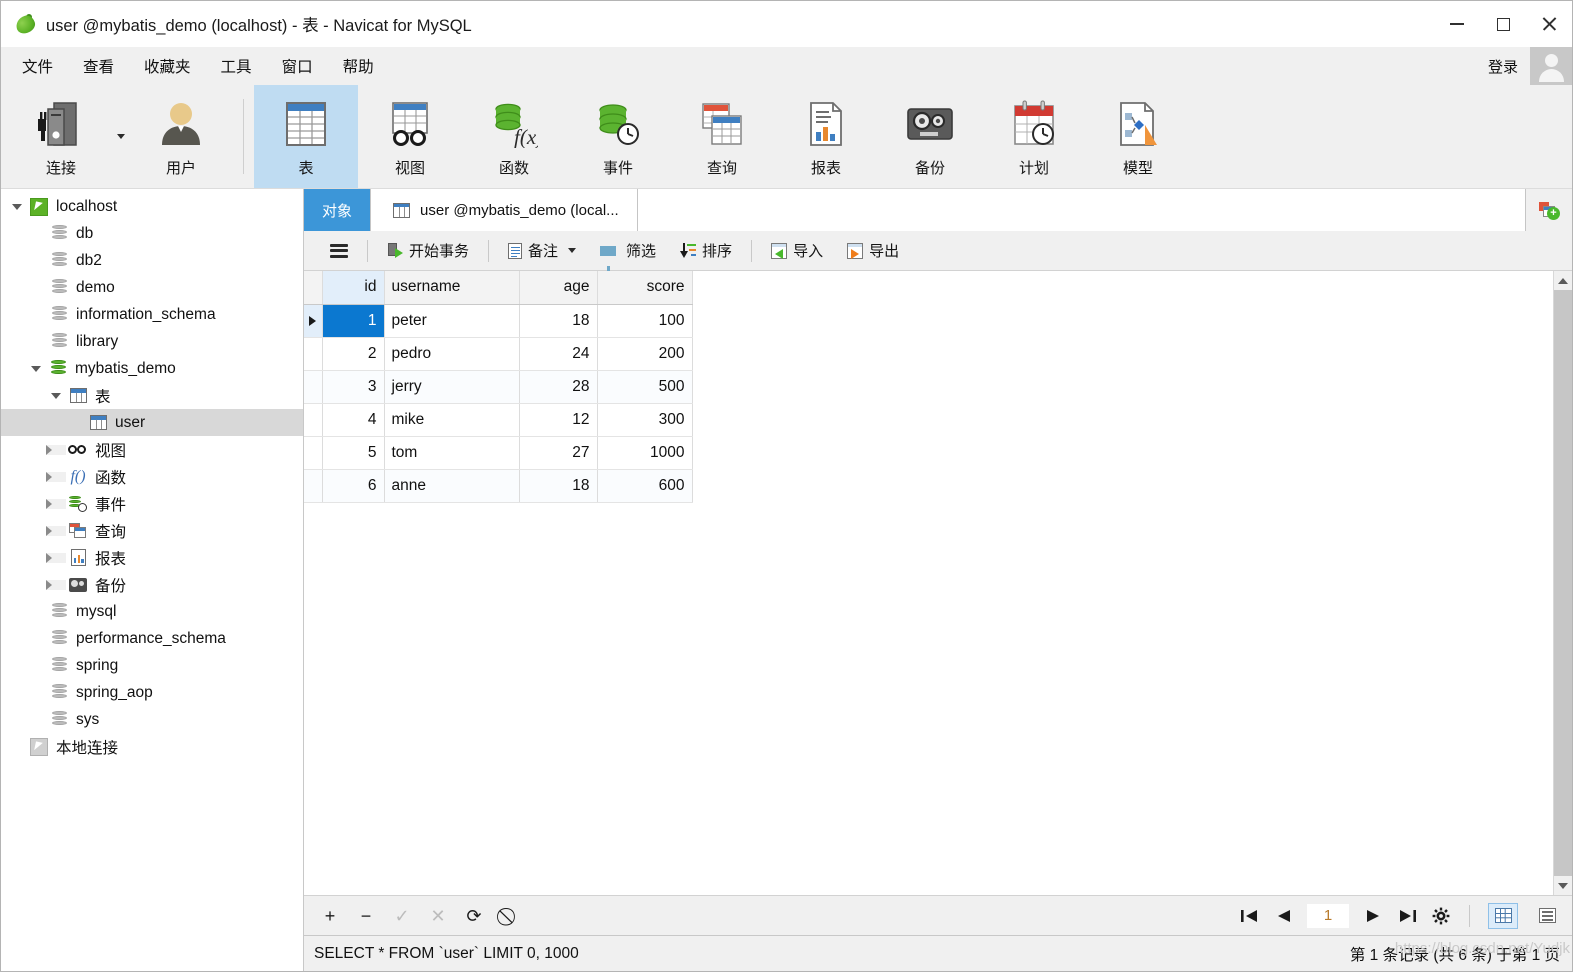 The height and width of the screenshot is (972, 1573). What do you see at coordinates (706, 250) in the screenshot?
I see `sort-button: 排序` at bounding box center [706, 250].